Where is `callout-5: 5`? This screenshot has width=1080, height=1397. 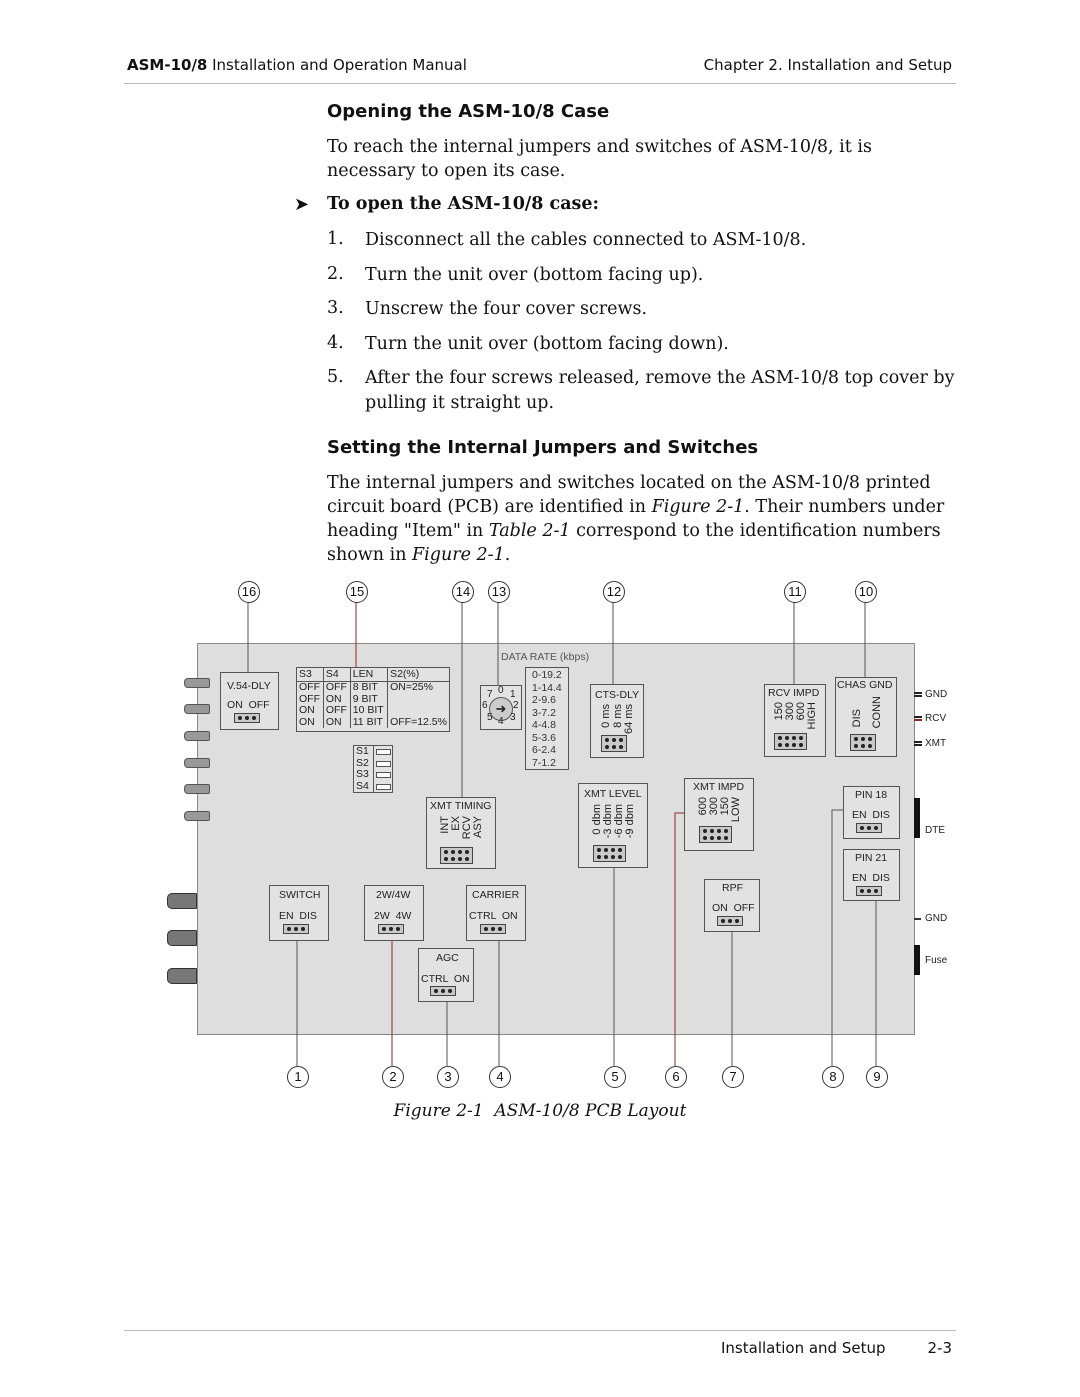
callout-5: 5 is located at coordinates (615, 1077).